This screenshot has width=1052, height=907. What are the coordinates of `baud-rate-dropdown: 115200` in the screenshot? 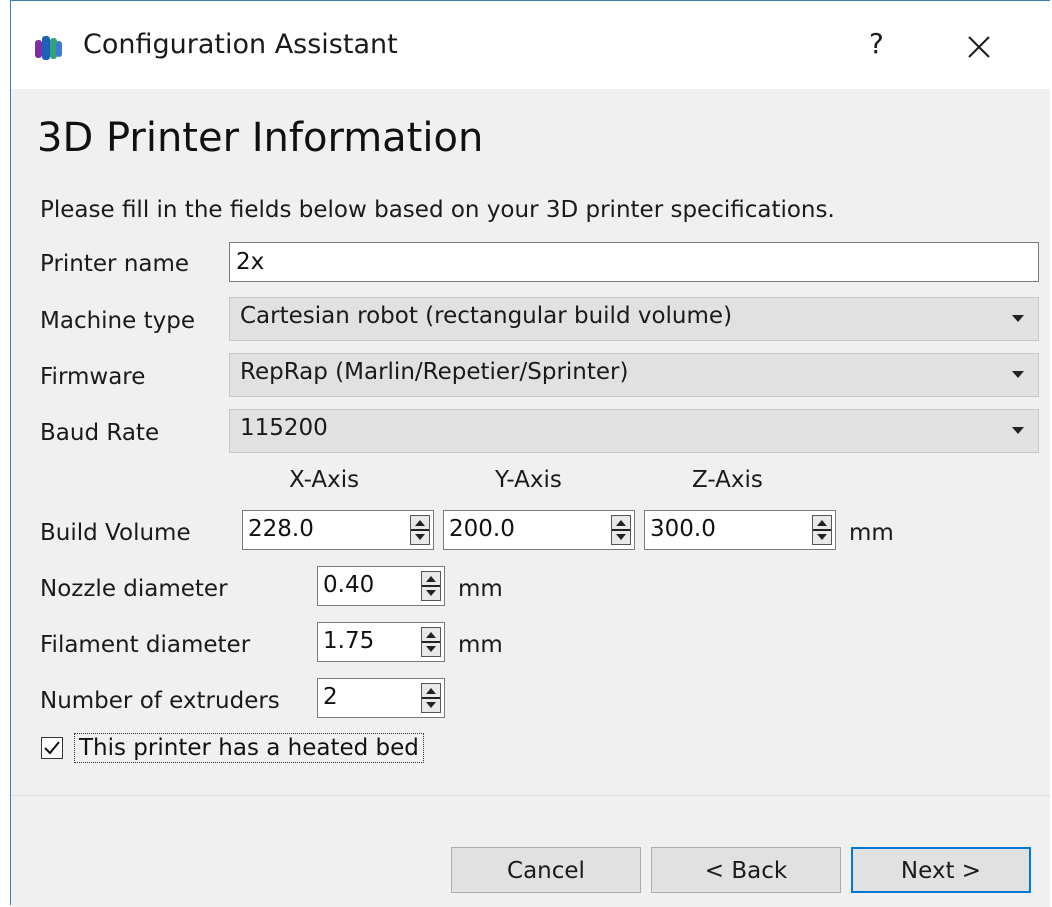 It's located at (634, 431).